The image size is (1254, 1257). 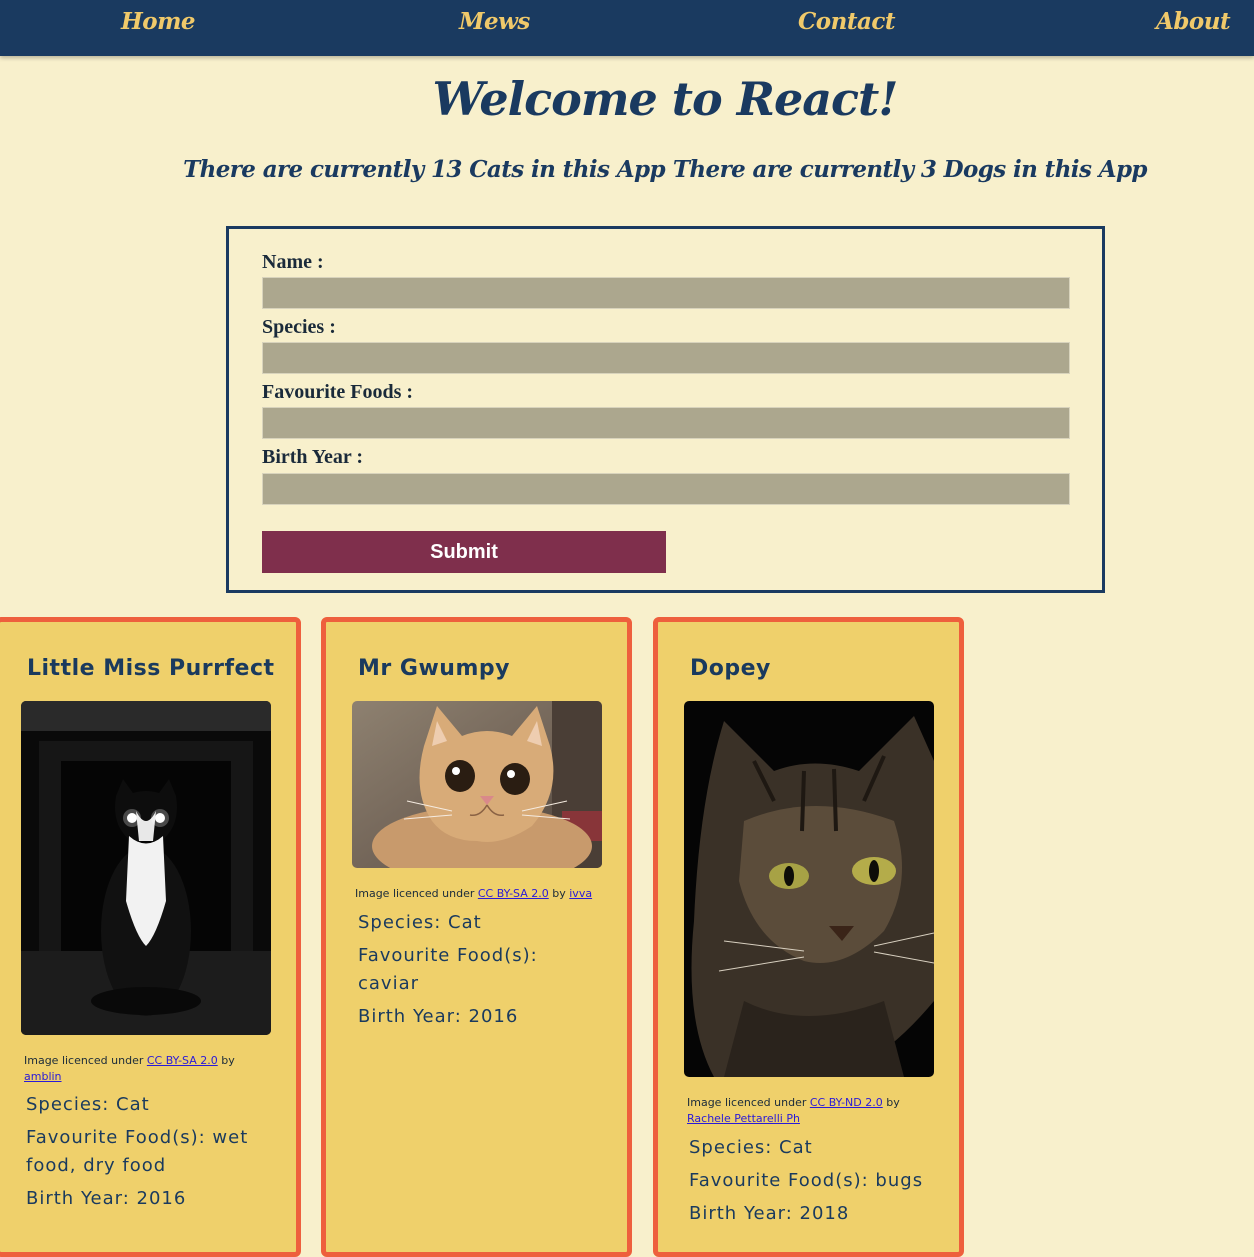 I want to click on cat-photo-tabby, so click(x=809, y=889).